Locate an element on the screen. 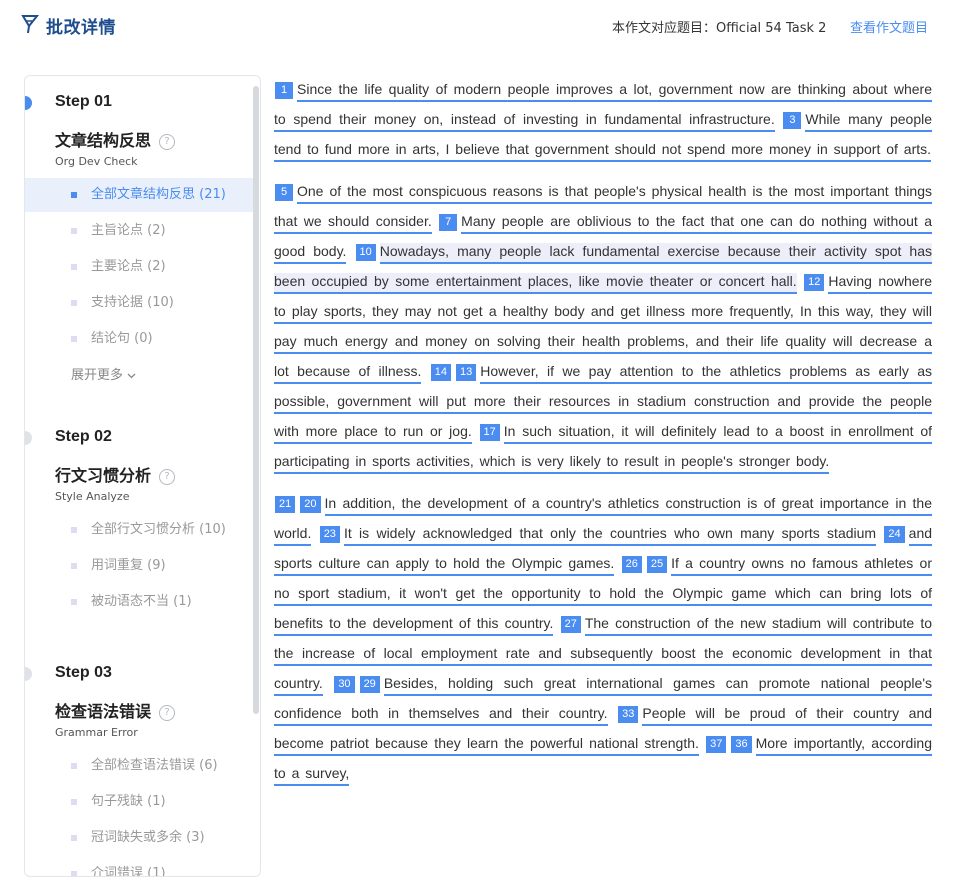 The height and width of the screenshot is (886, 956). section-subtitle: Org Dev Check is located at coordinates (96, 161).